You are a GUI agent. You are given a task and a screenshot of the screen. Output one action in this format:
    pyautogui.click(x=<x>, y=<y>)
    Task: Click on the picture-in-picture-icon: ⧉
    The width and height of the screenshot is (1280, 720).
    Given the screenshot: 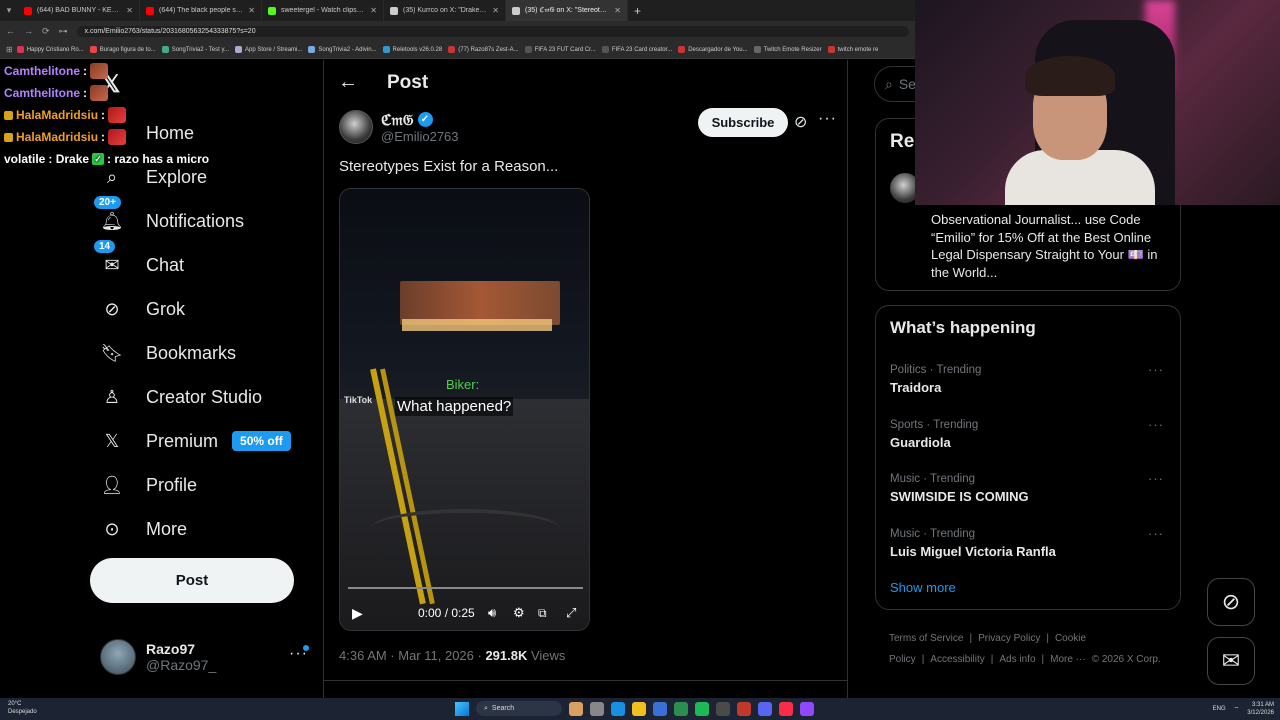 What is the action you would take?
    pyautogui.click(x=542, y=613)
    